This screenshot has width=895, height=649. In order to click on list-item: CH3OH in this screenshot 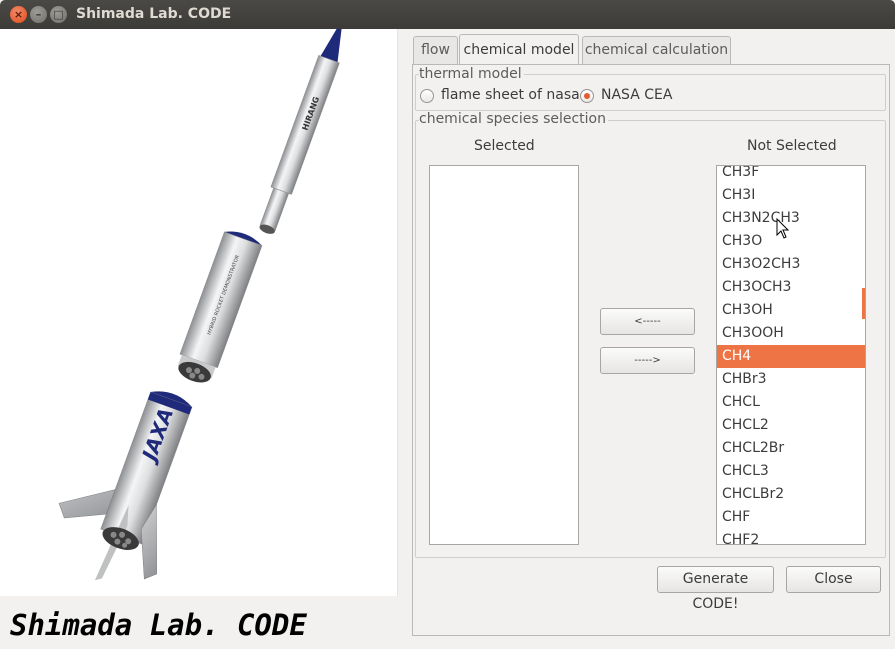, I will do `click(791, 310)`.